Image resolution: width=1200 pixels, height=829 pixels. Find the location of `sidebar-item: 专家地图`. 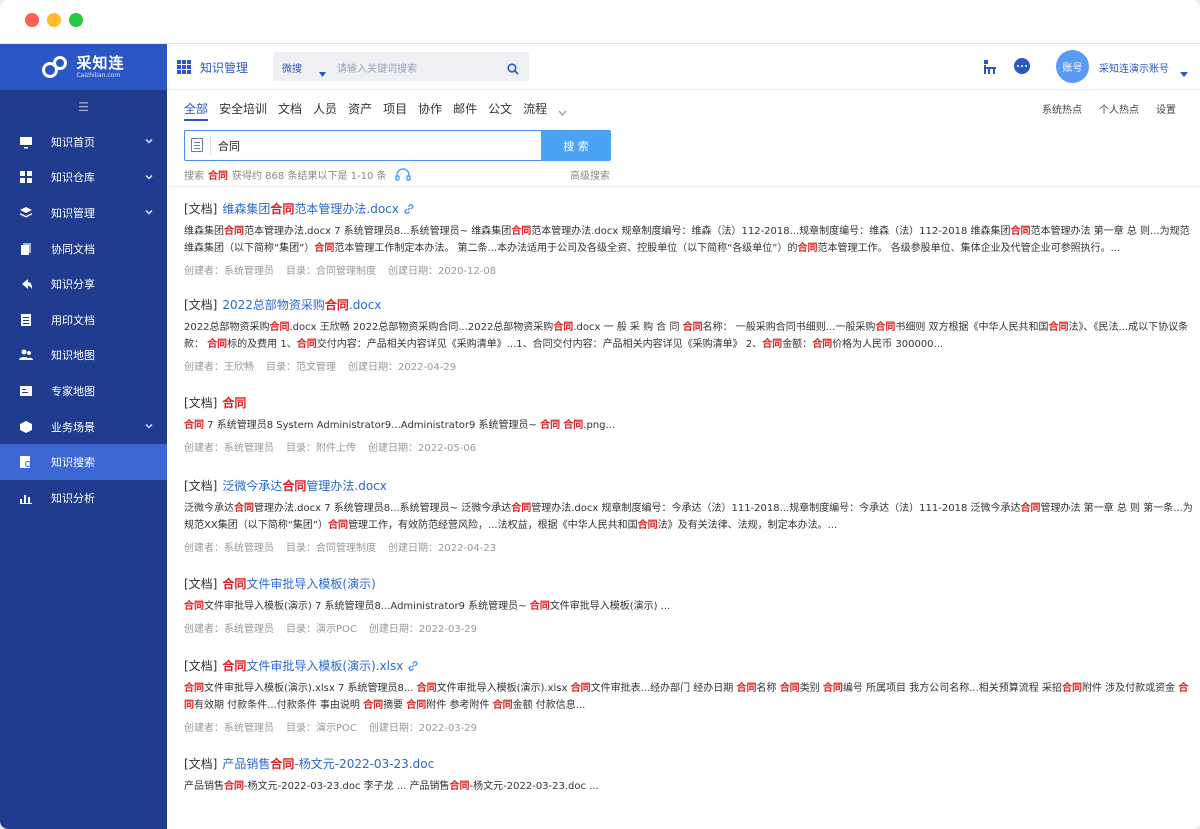

sidebar-item: 专家地图 is located at coordinates (83, 391).